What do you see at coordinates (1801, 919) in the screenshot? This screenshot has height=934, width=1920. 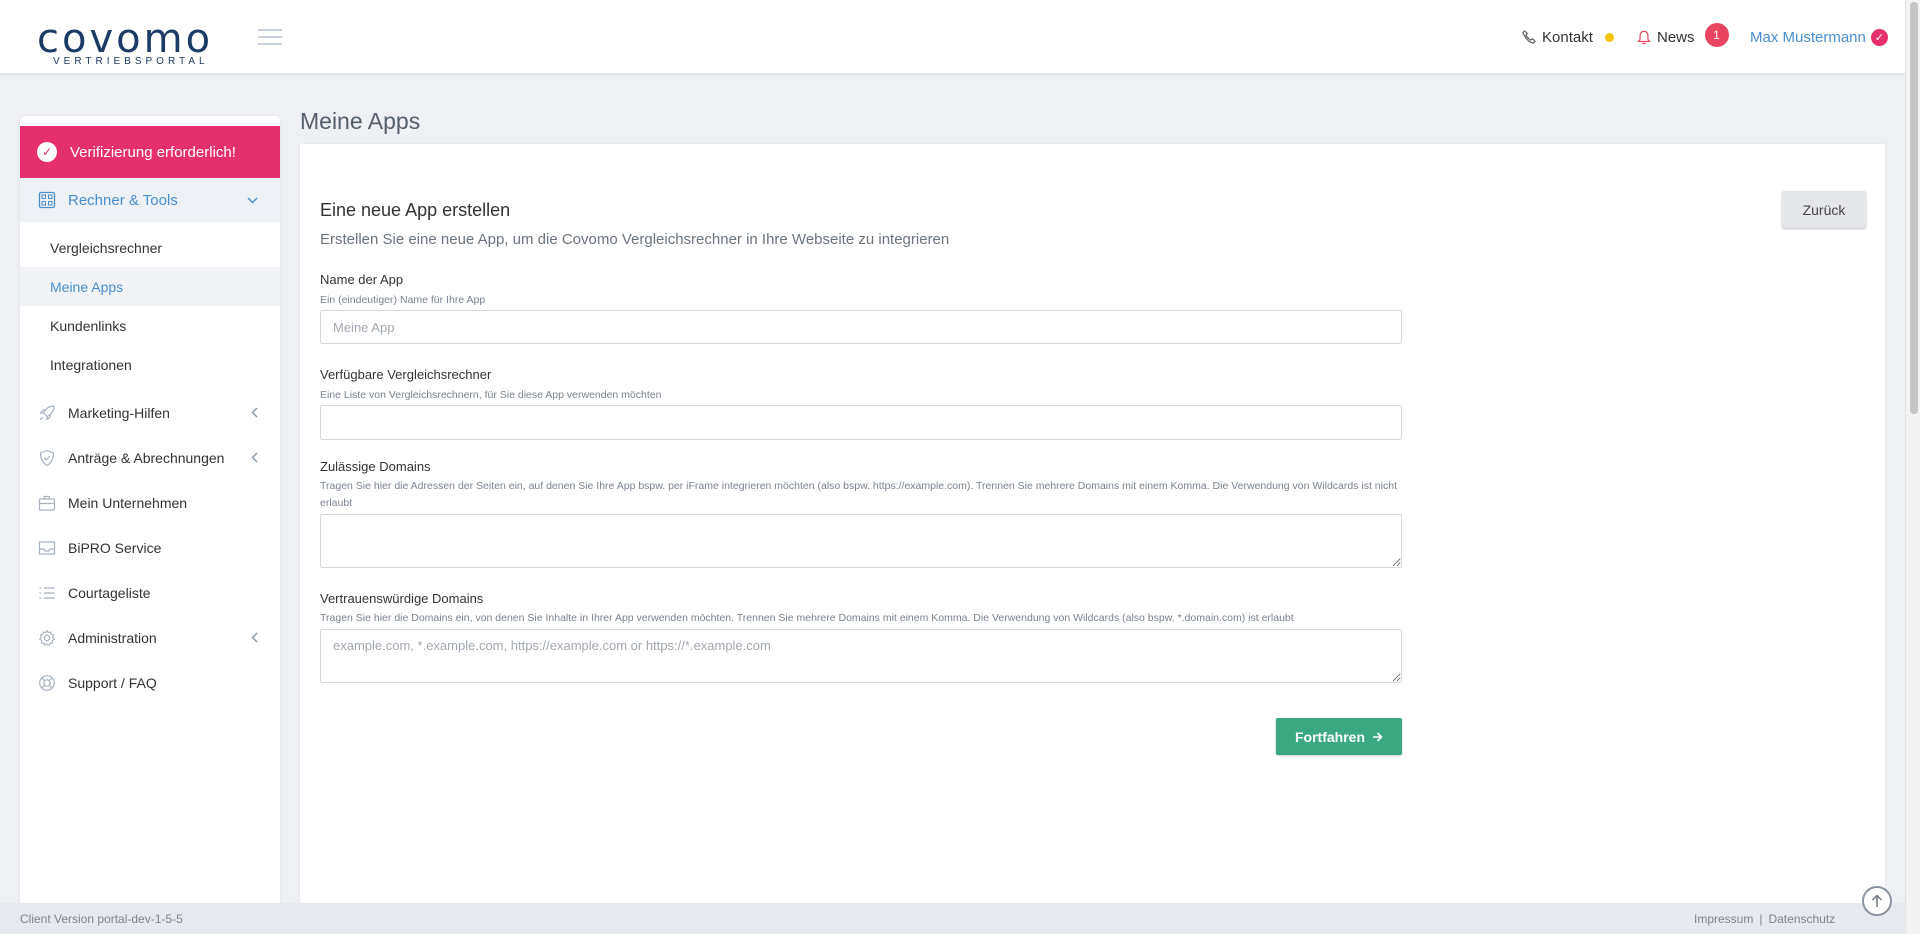 I see `datenschutz-link: Datenschutz` at bounding box center [1801, 919].